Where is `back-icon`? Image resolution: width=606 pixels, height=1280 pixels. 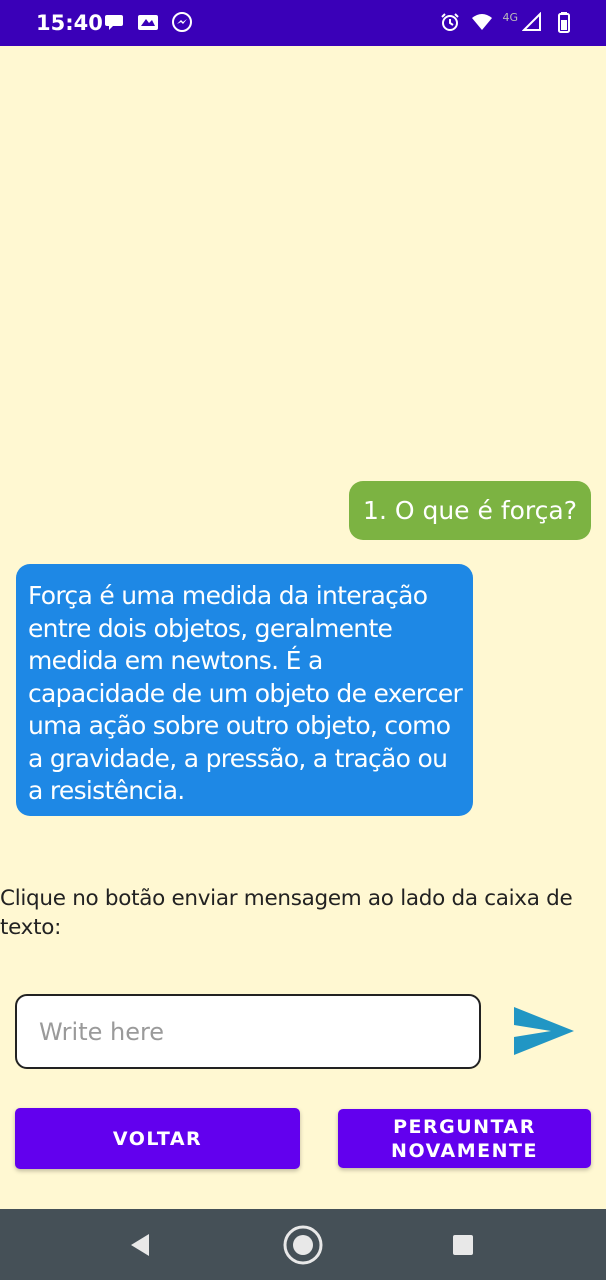 back-icon is located at coordinates (140, 1244).